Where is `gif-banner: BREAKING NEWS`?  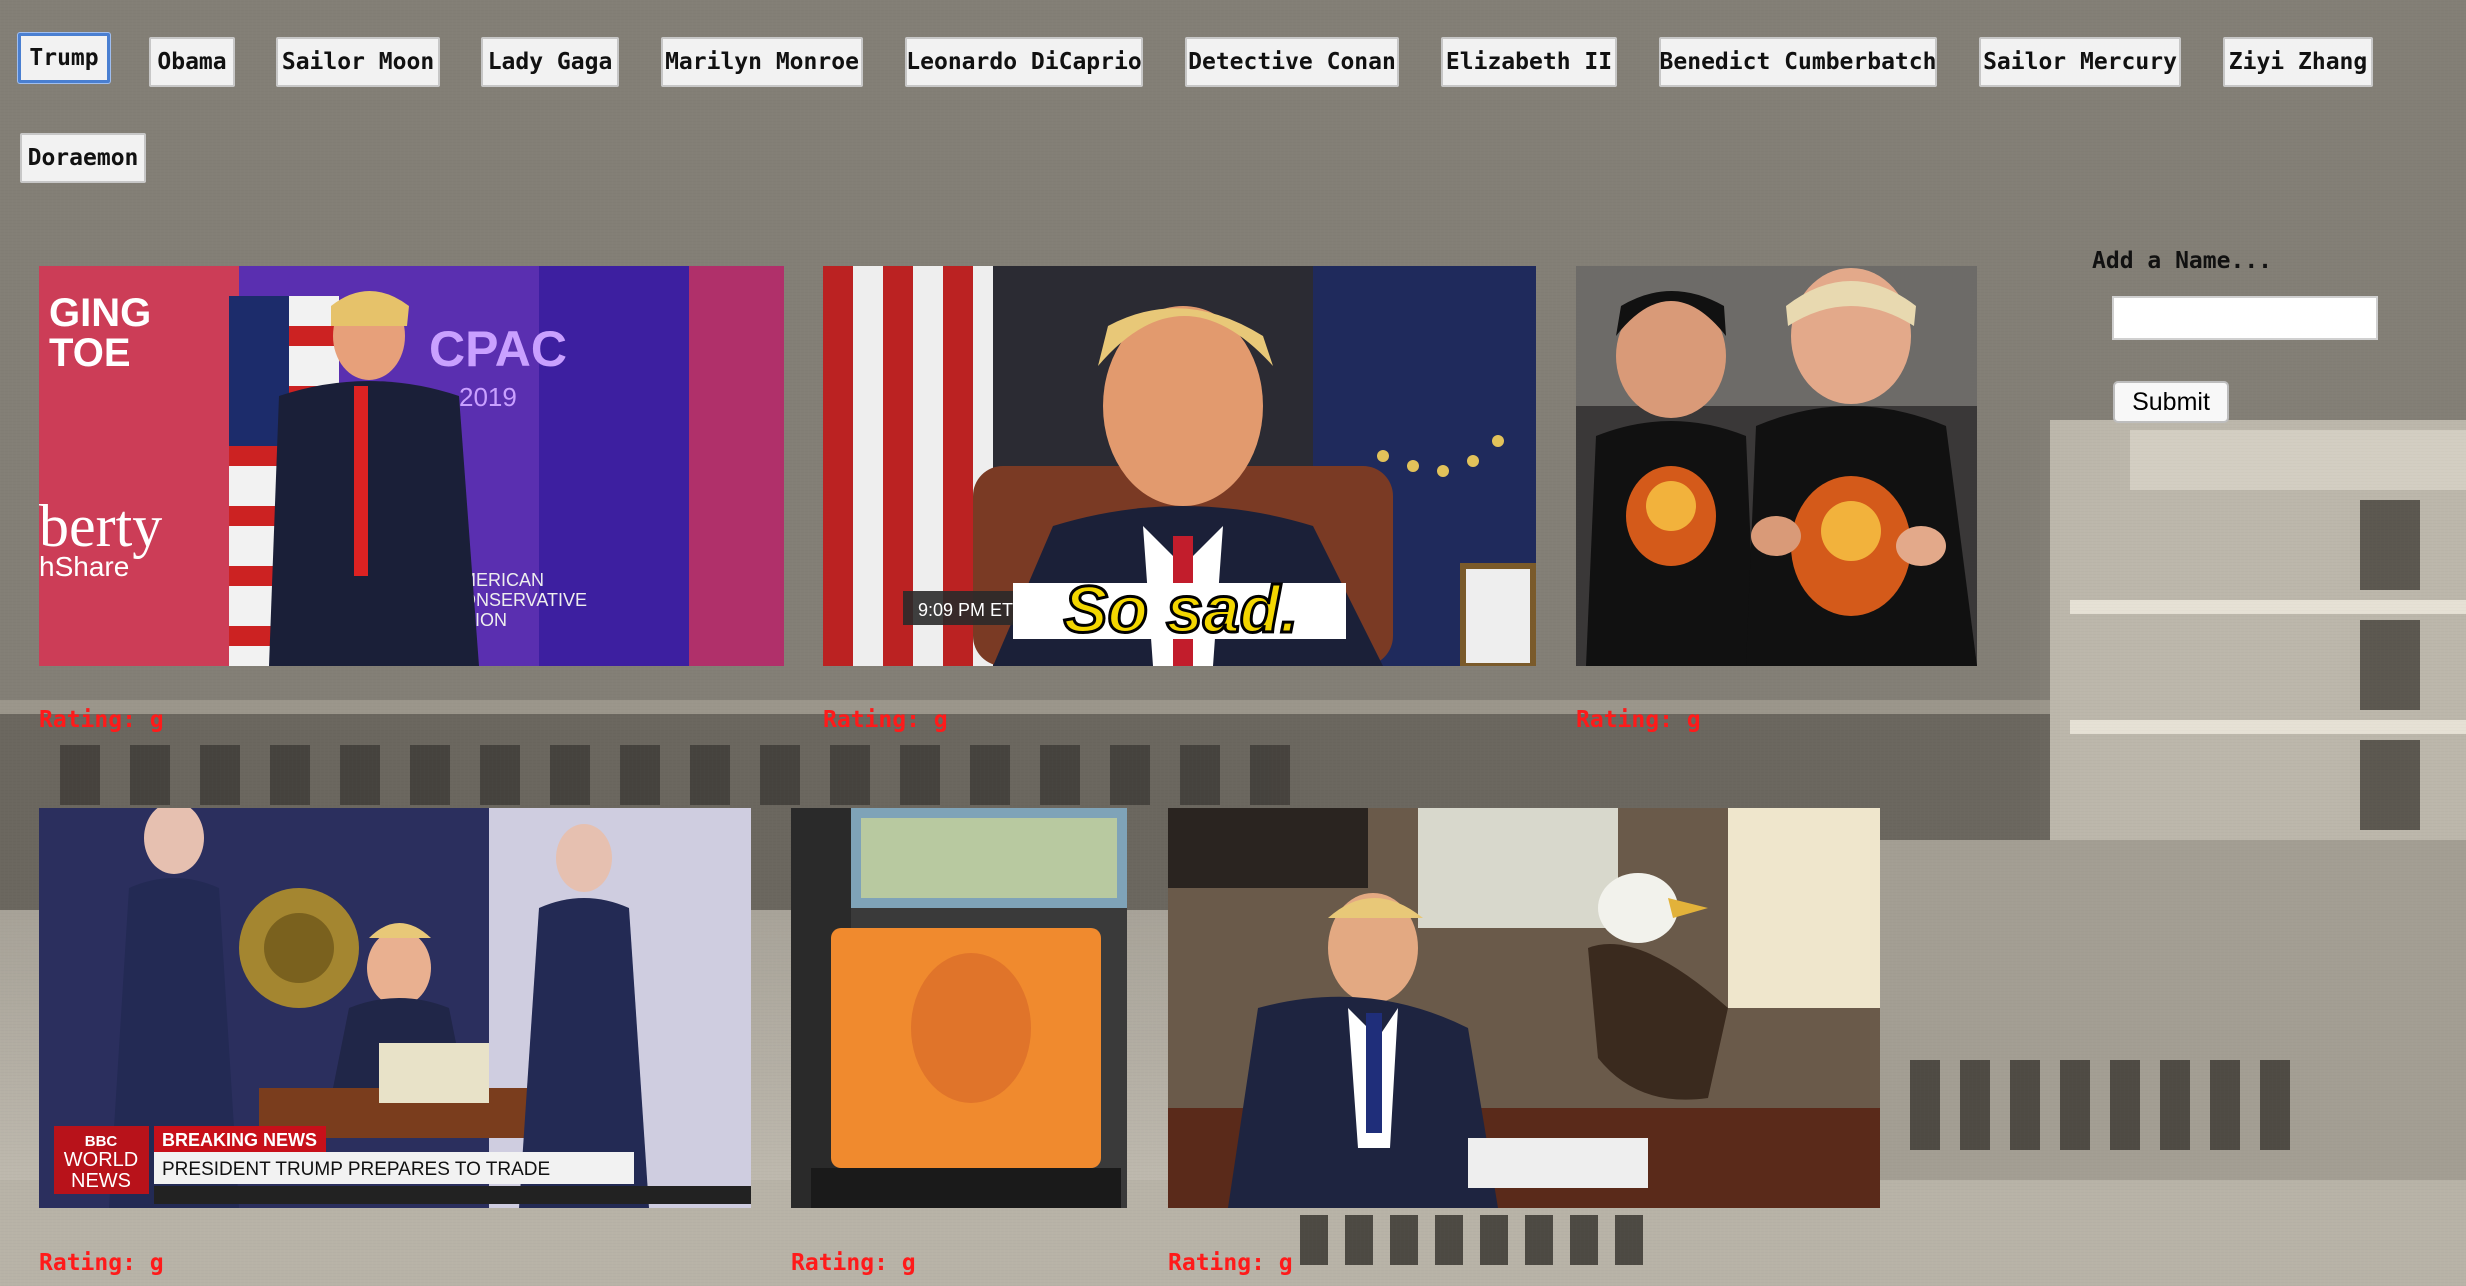 gif-banner: BREAKING NEWS is located at coordinates (239, 1140).